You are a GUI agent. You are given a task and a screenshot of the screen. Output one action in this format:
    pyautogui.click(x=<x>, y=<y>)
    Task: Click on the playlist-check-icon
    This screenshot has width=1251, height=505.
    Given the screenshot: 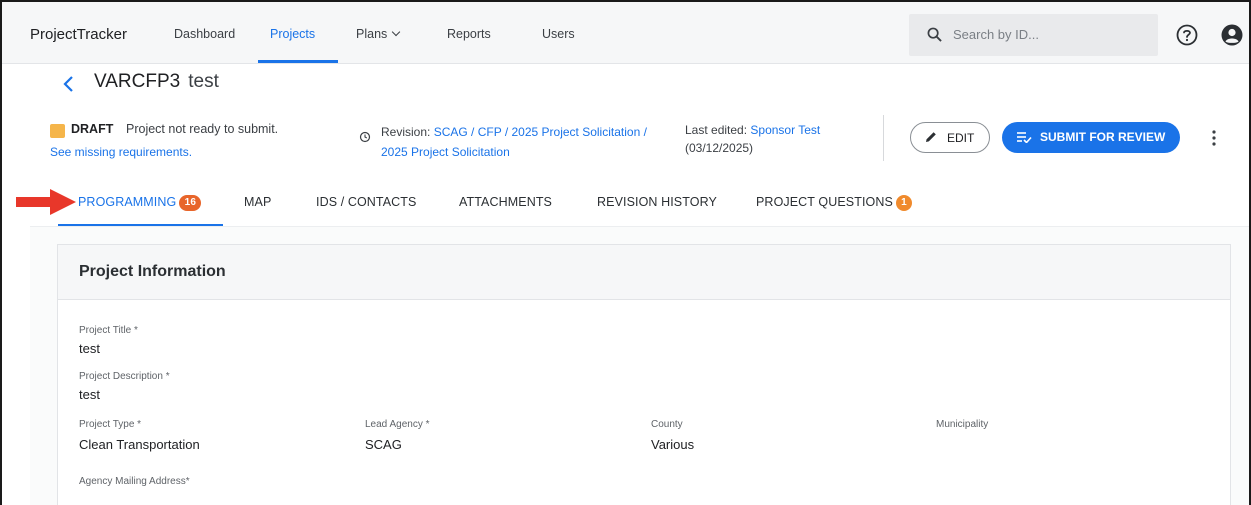 What is the action you would take?
    pyautogui.click(x=1024, y=137)
    